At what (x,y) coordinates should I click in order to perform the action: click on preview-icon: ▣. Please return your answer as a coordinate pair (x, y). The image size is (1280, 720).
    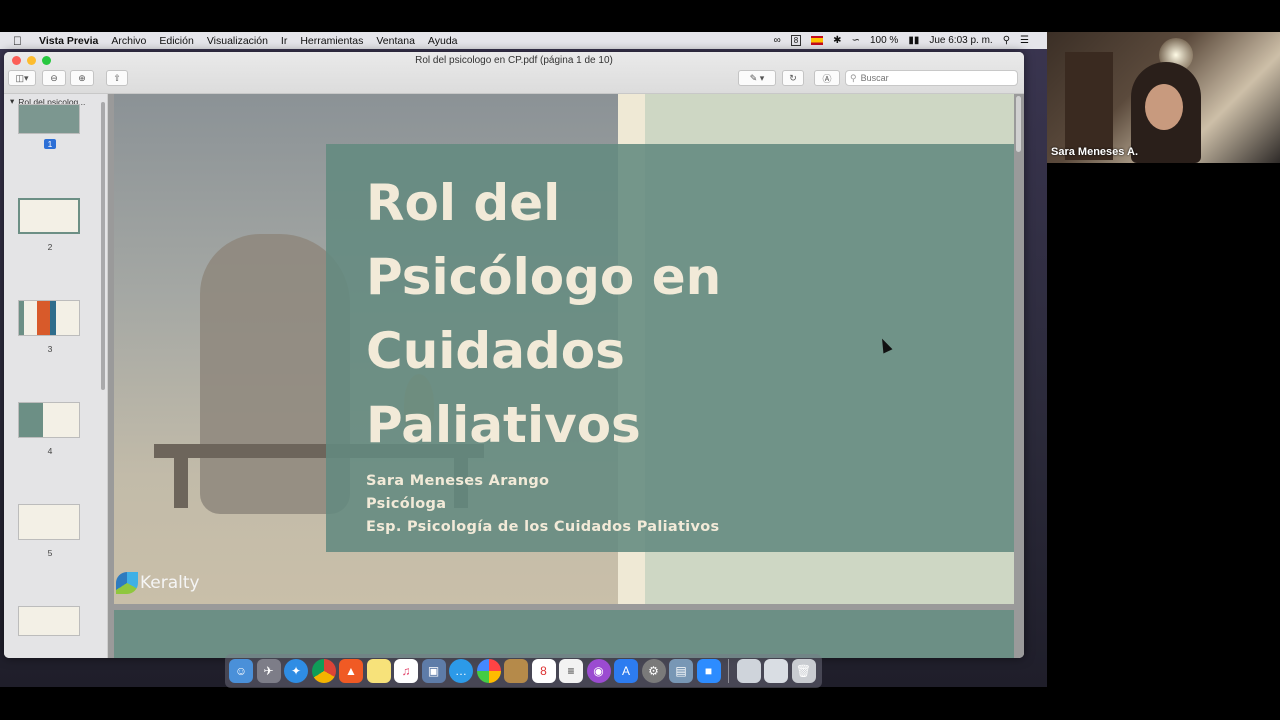
    Looking at the image, I should click on (433, 671).